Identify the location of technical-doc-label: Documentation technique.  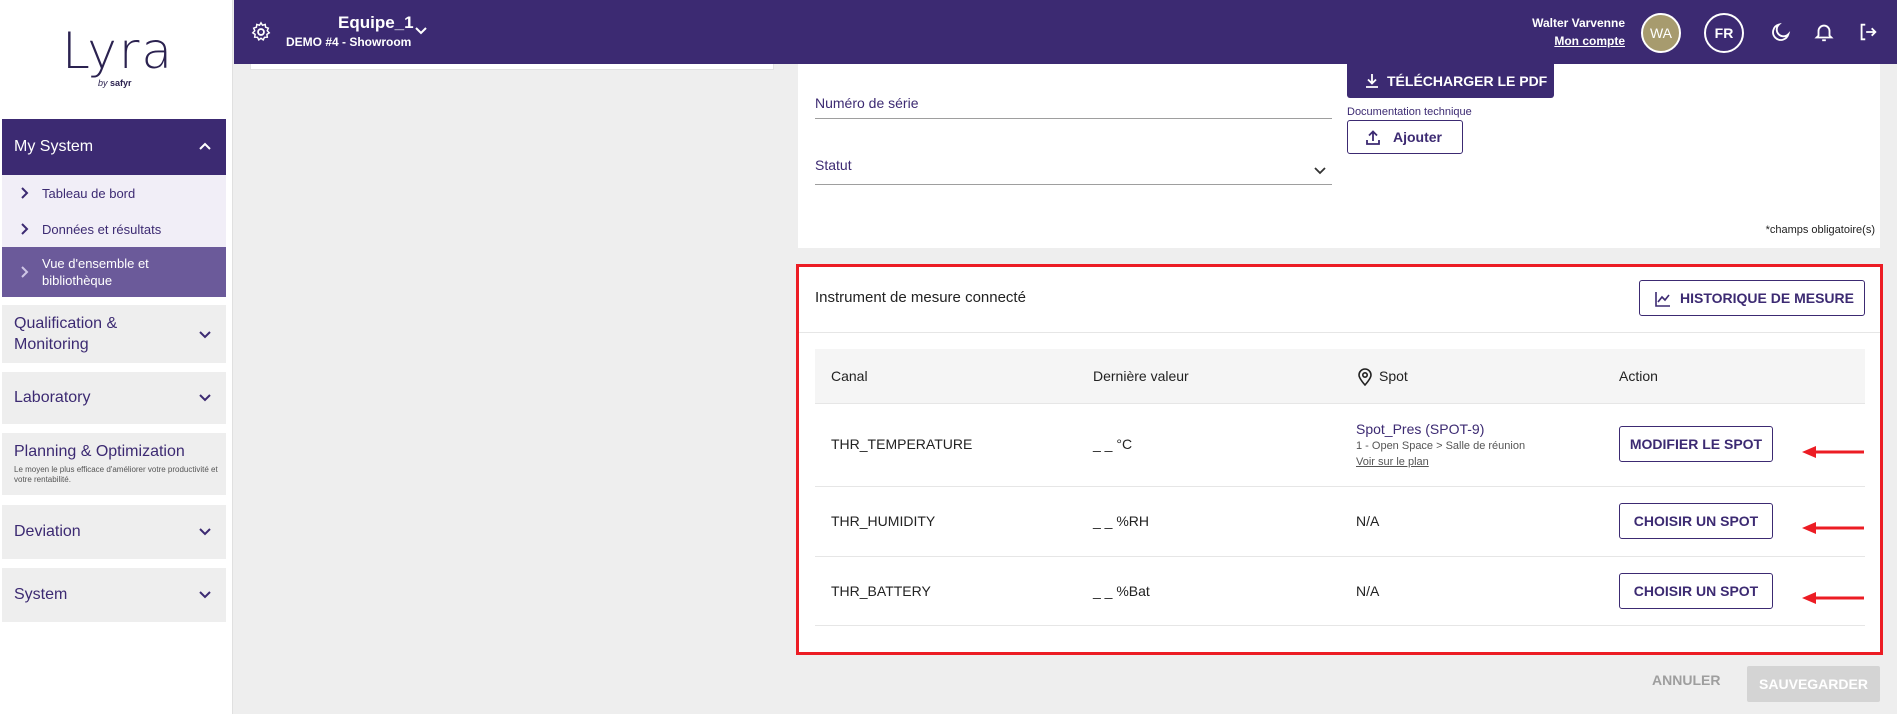
(1409, 112).